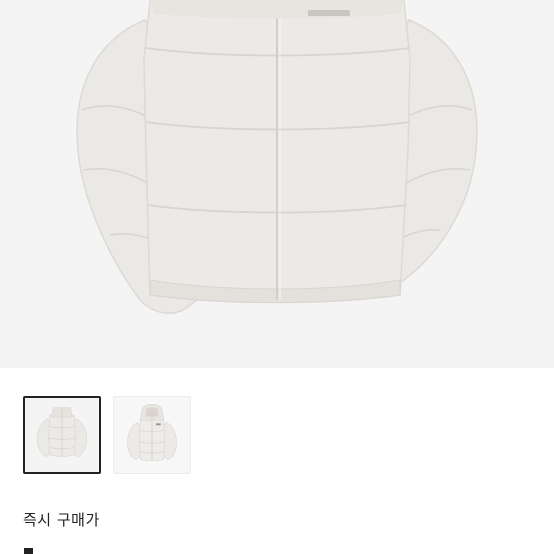 The width and height of the screenshot is (554, 554). What do you see at coordinates (28, 551) in the screenshot?
I see `price-value-partial` at bounding box center [28, 551].